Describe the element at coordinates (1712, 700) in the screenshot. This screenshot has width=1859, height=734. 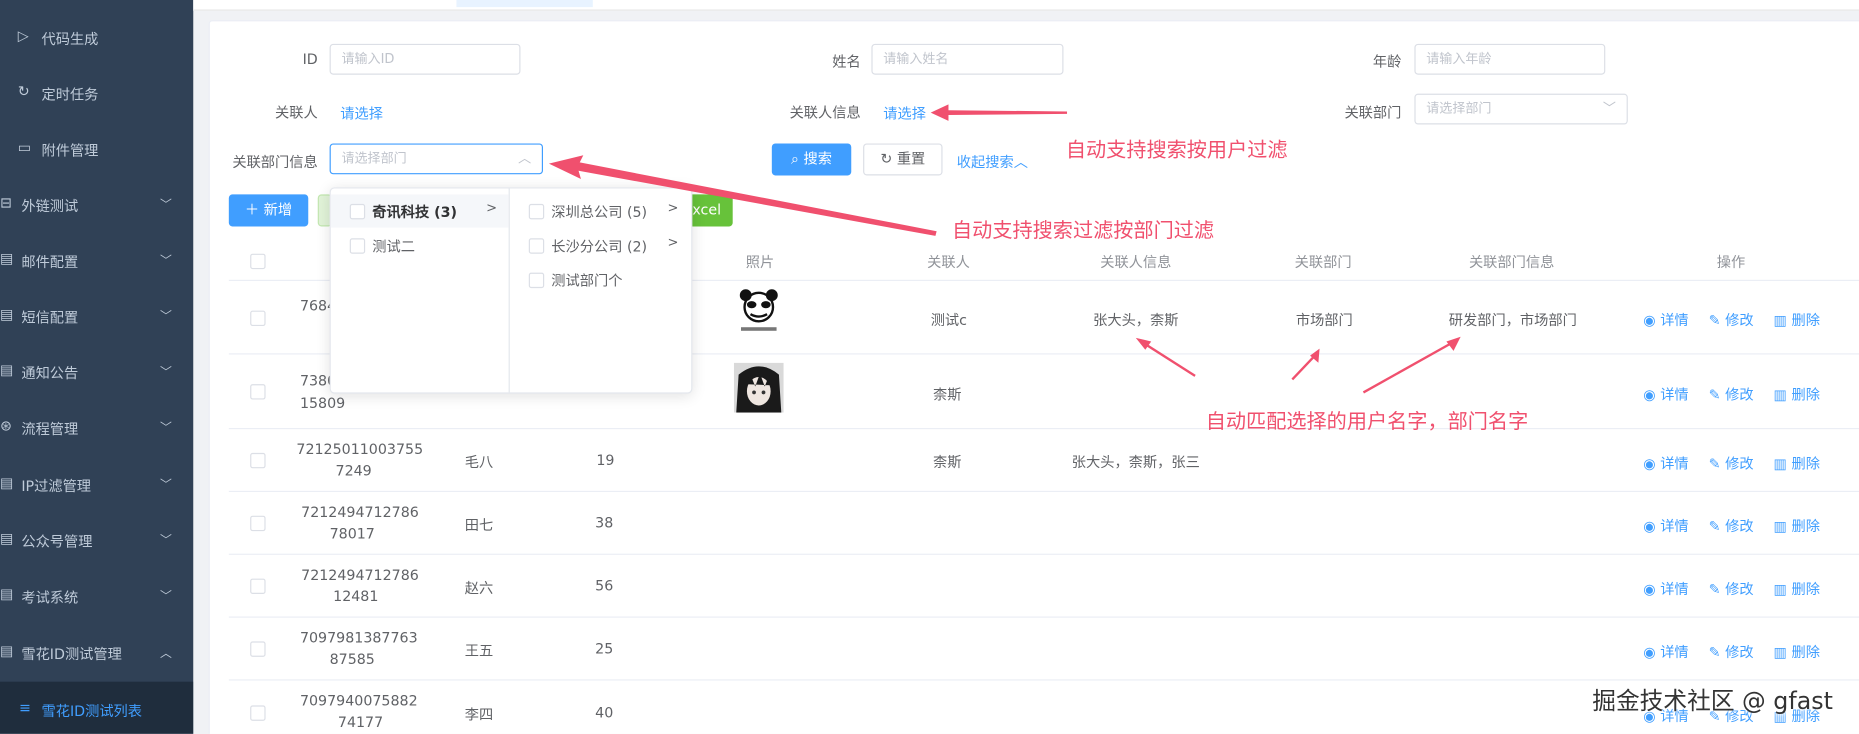
I see `watermark: 掘金技术社区 @ gfast` at that location.